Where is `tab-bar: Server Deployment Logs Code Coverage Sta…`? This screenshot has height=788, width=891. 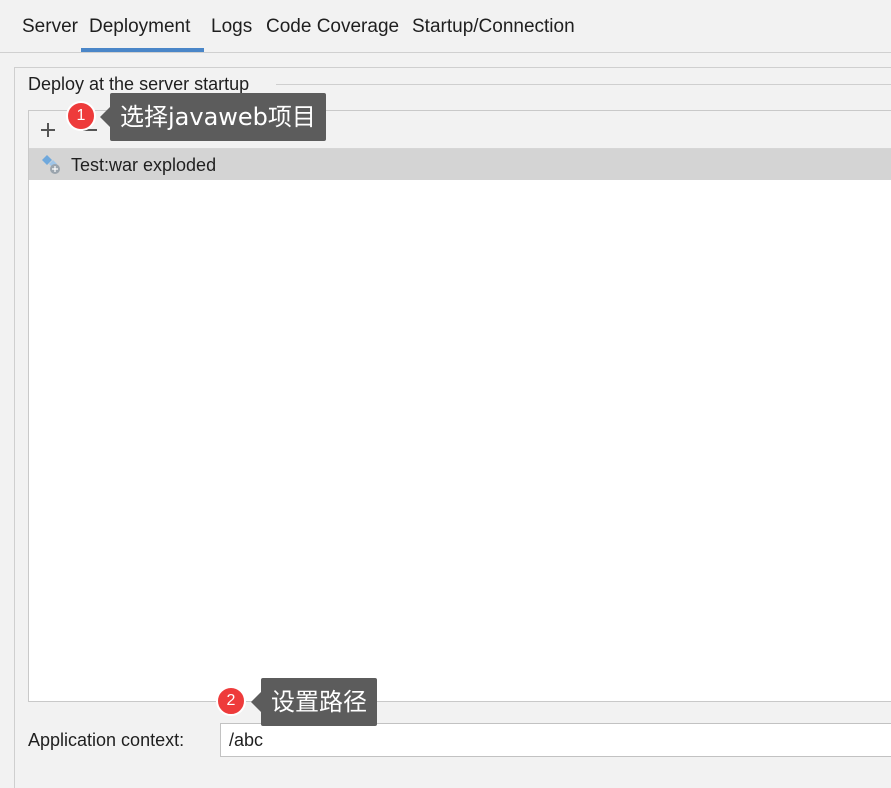 tab-bar: Server Deployment Logs Code Coverage Sta… is located at coordinates (445, 26).